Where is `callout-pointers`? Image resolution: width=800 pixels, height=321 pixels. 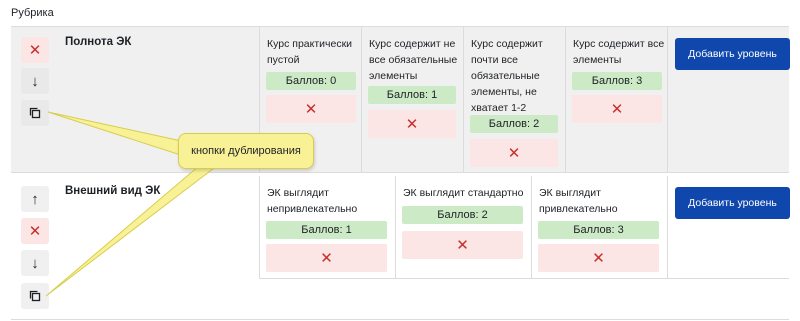
callout-pointers is located at coordinates (134, 204).